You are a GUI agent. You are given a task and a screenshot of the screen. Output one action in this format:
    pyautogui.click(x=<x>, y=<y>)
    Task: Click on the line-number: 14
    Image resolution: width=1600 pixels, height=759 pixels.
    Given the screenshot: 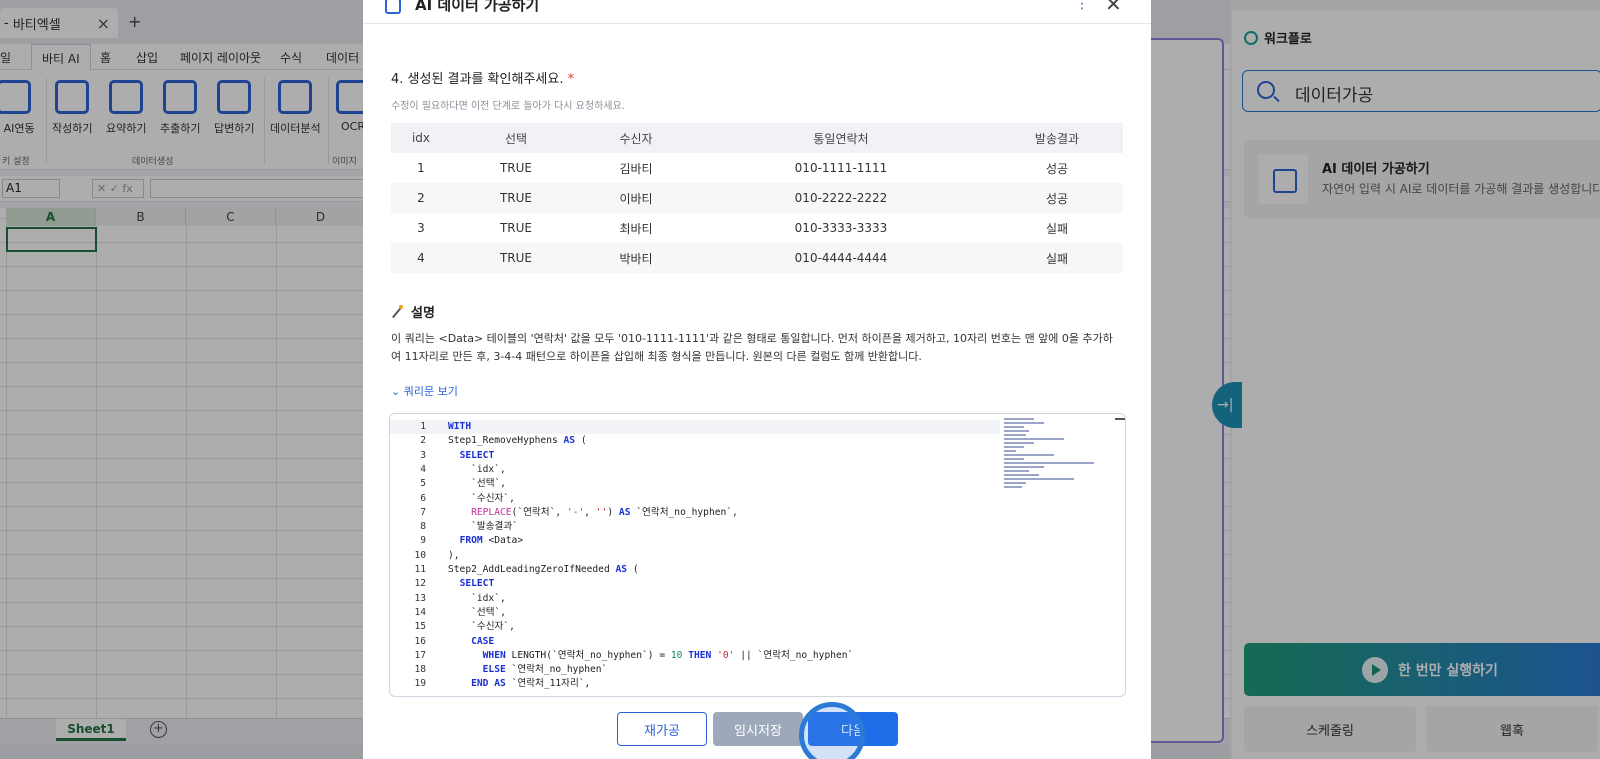 What is the action you would take?
    pyautogui.click(x=420, y=612)
    